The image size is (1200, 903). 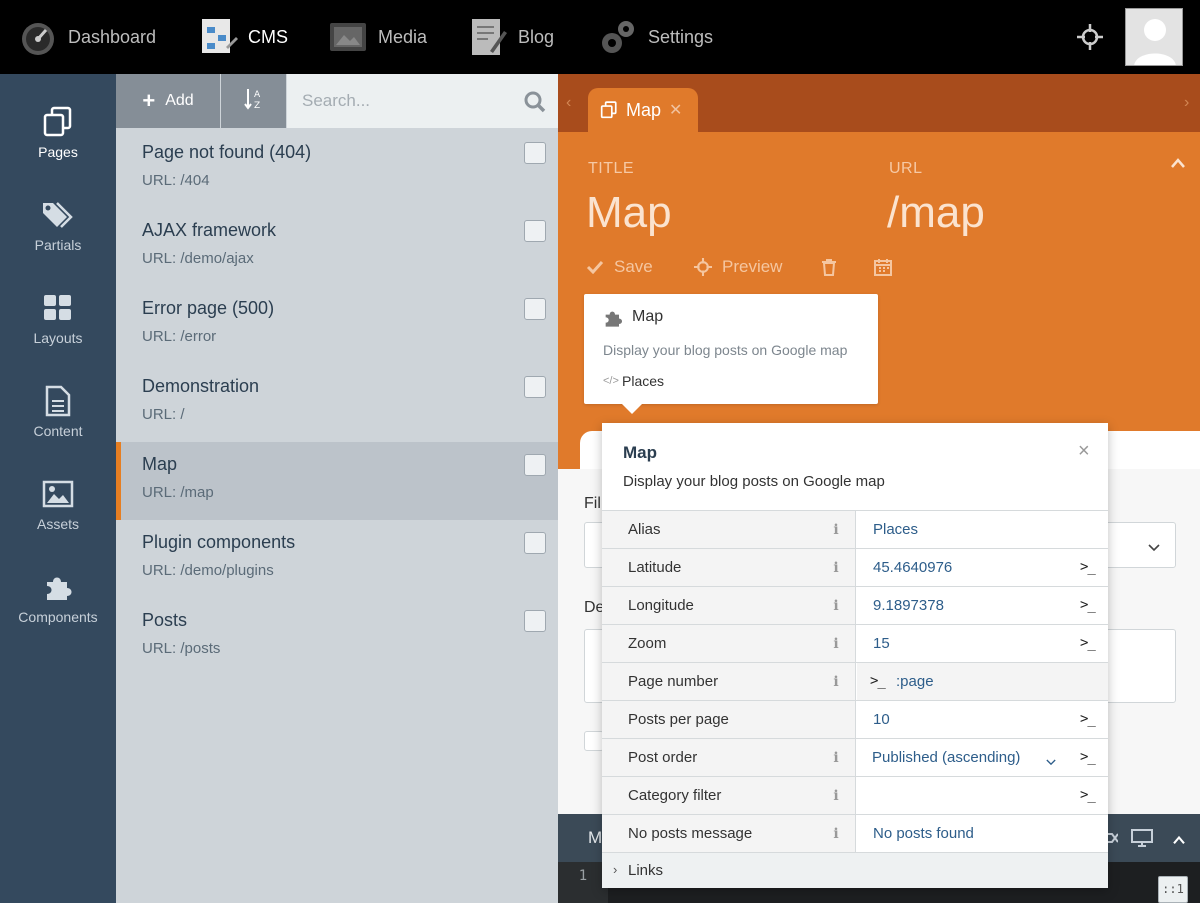 I want to click on add-page-label: Add, so click(x=179, y=100).